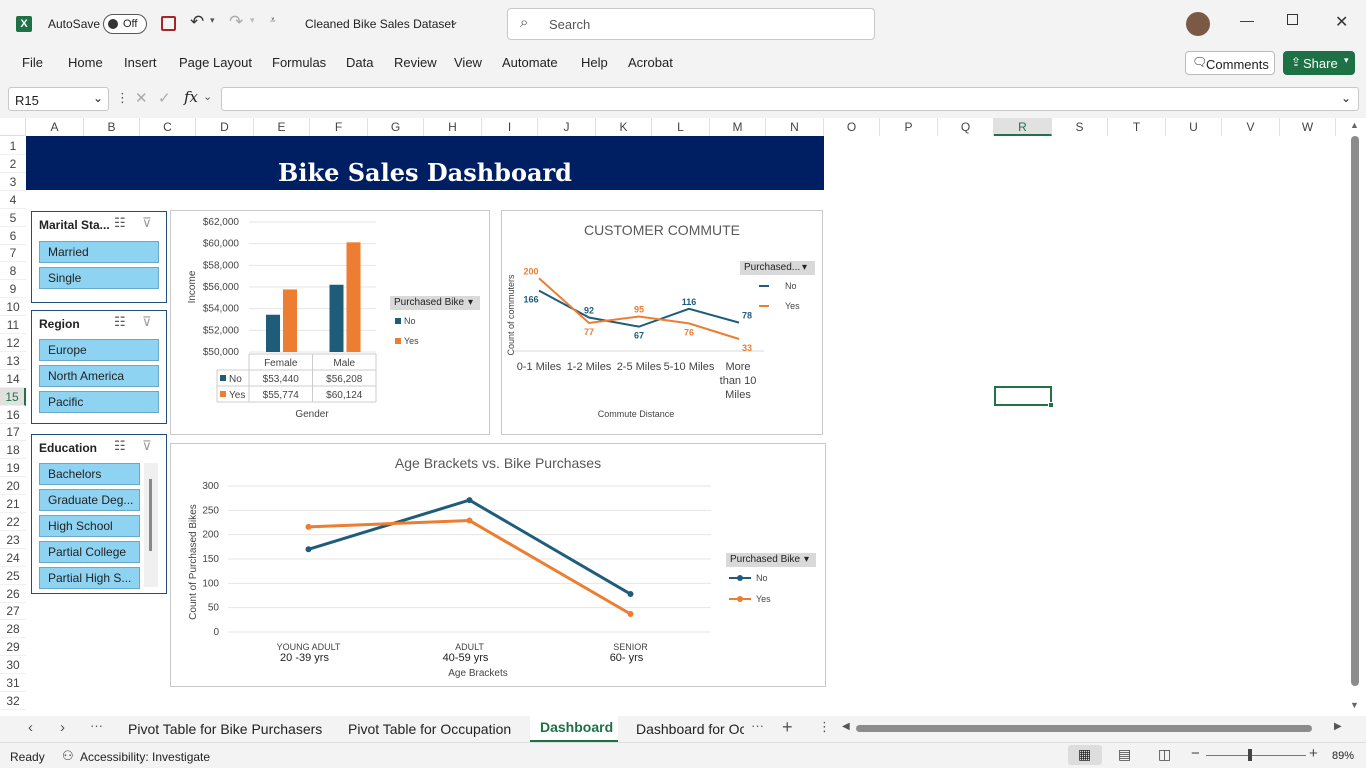  Describe the element at coordinates (1023, 396) in the screenshot. I see `selected-cell` at that location.